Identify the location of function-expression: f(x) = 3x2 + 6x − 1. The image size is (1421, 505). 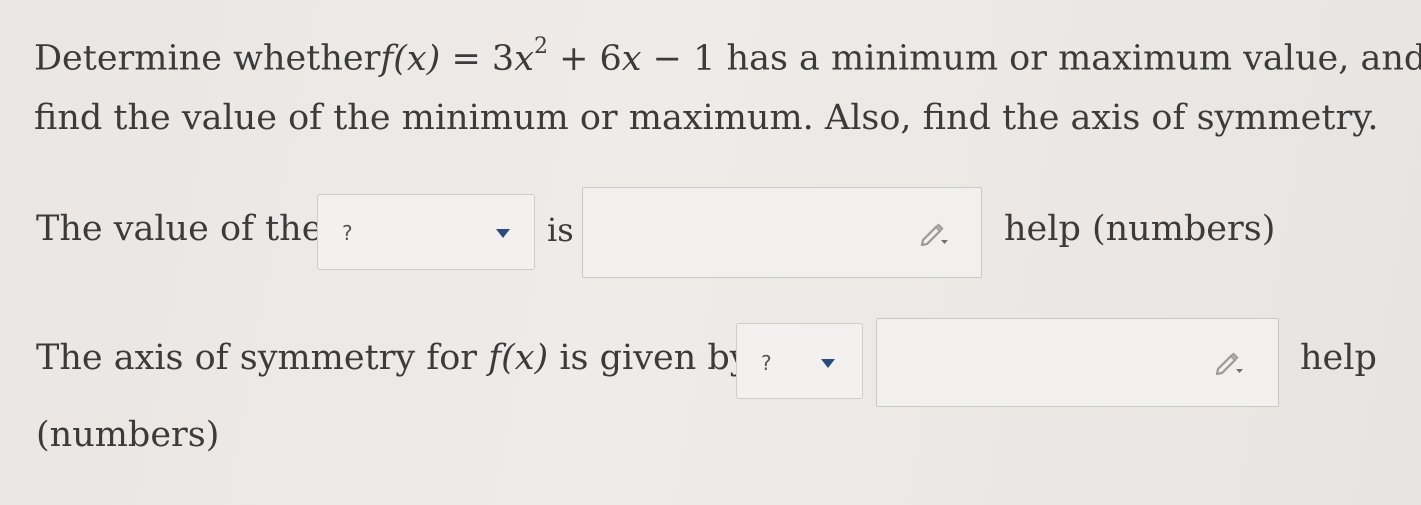
(548, 56).